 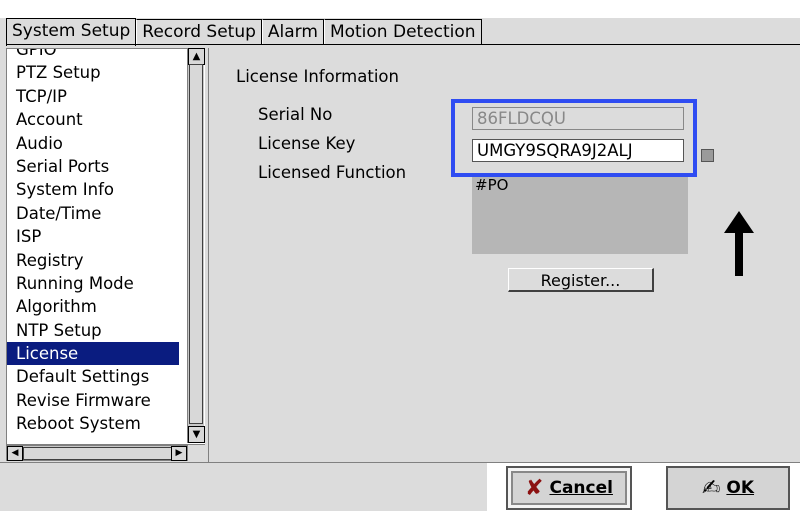 I want to click on highlight-box, so click(x=574, y=138).